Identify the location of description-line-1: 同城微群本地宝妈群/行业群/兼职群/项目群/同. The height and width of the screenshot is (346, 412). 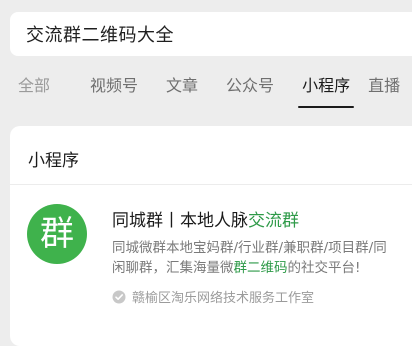
(249, 248).